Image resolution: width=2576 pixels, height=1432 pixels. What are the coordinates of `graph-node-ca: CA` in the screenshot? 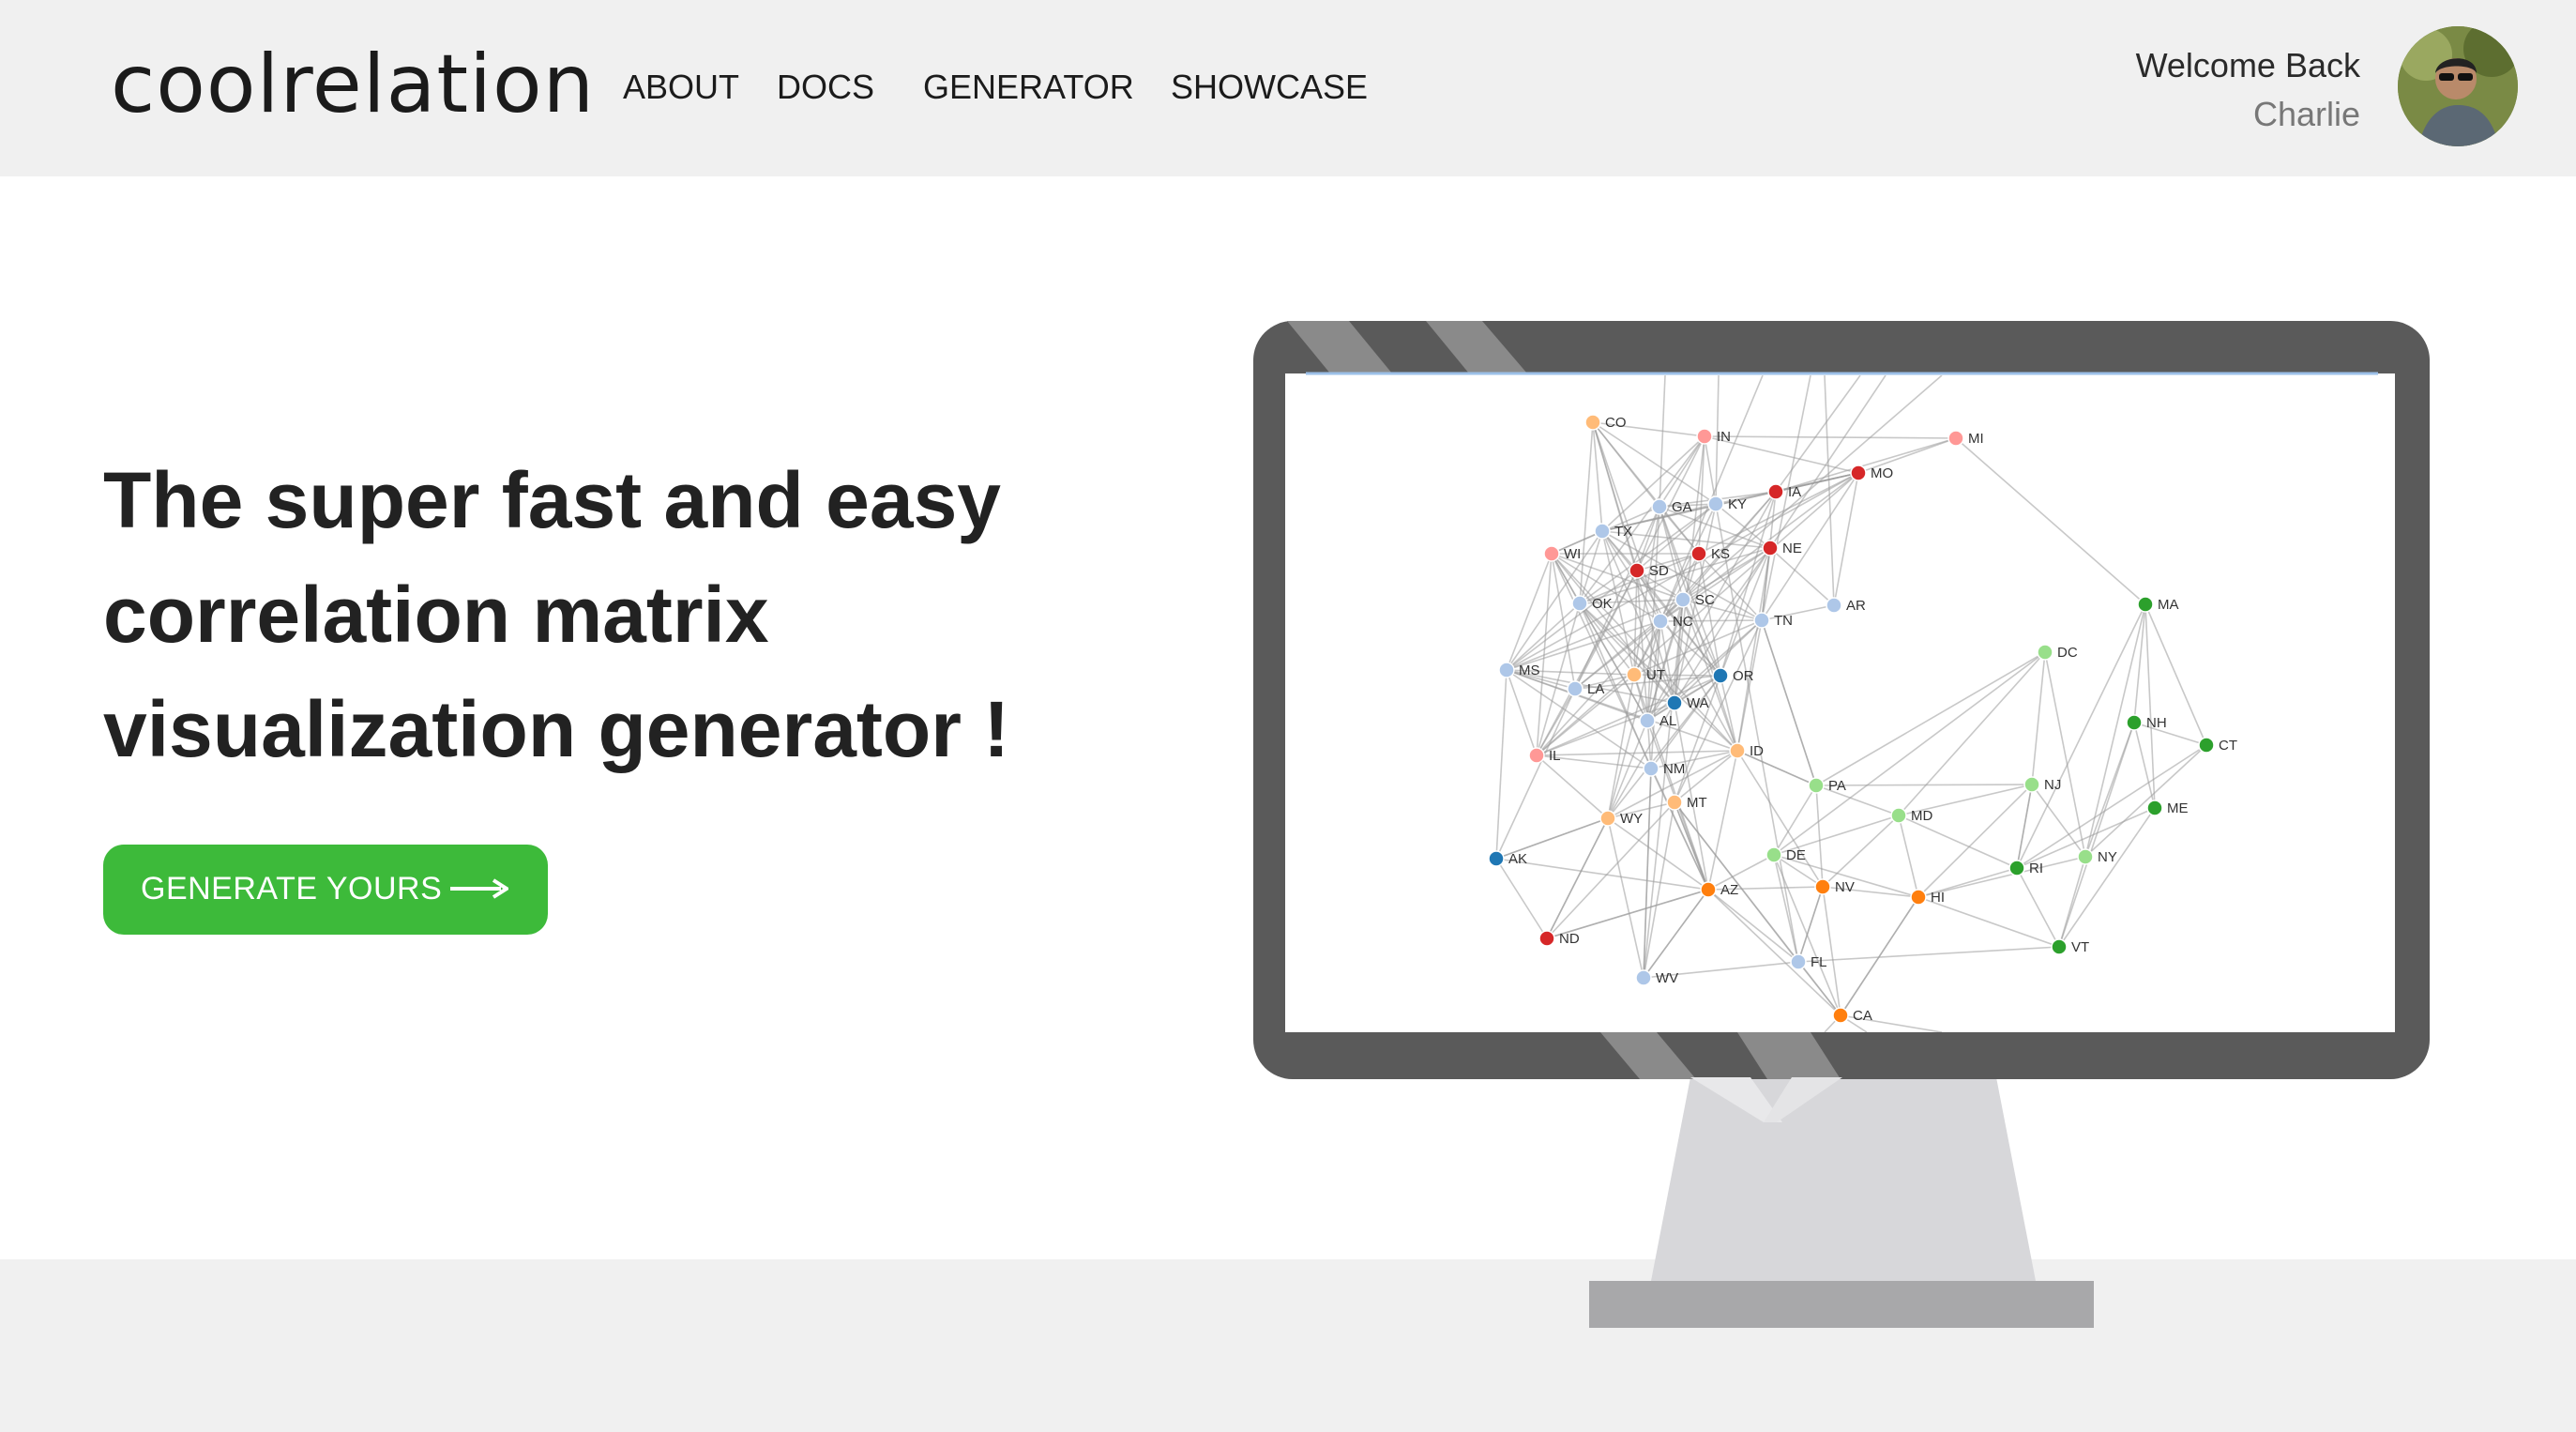 It's located at (1852, 1015).